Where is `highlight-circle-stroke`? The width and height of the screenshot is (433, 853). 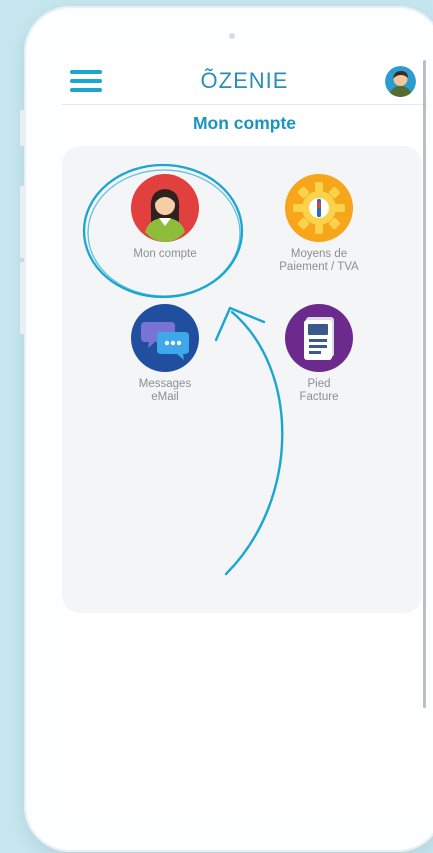
highlight-circle-stroke is located at coordinates (164, 233).